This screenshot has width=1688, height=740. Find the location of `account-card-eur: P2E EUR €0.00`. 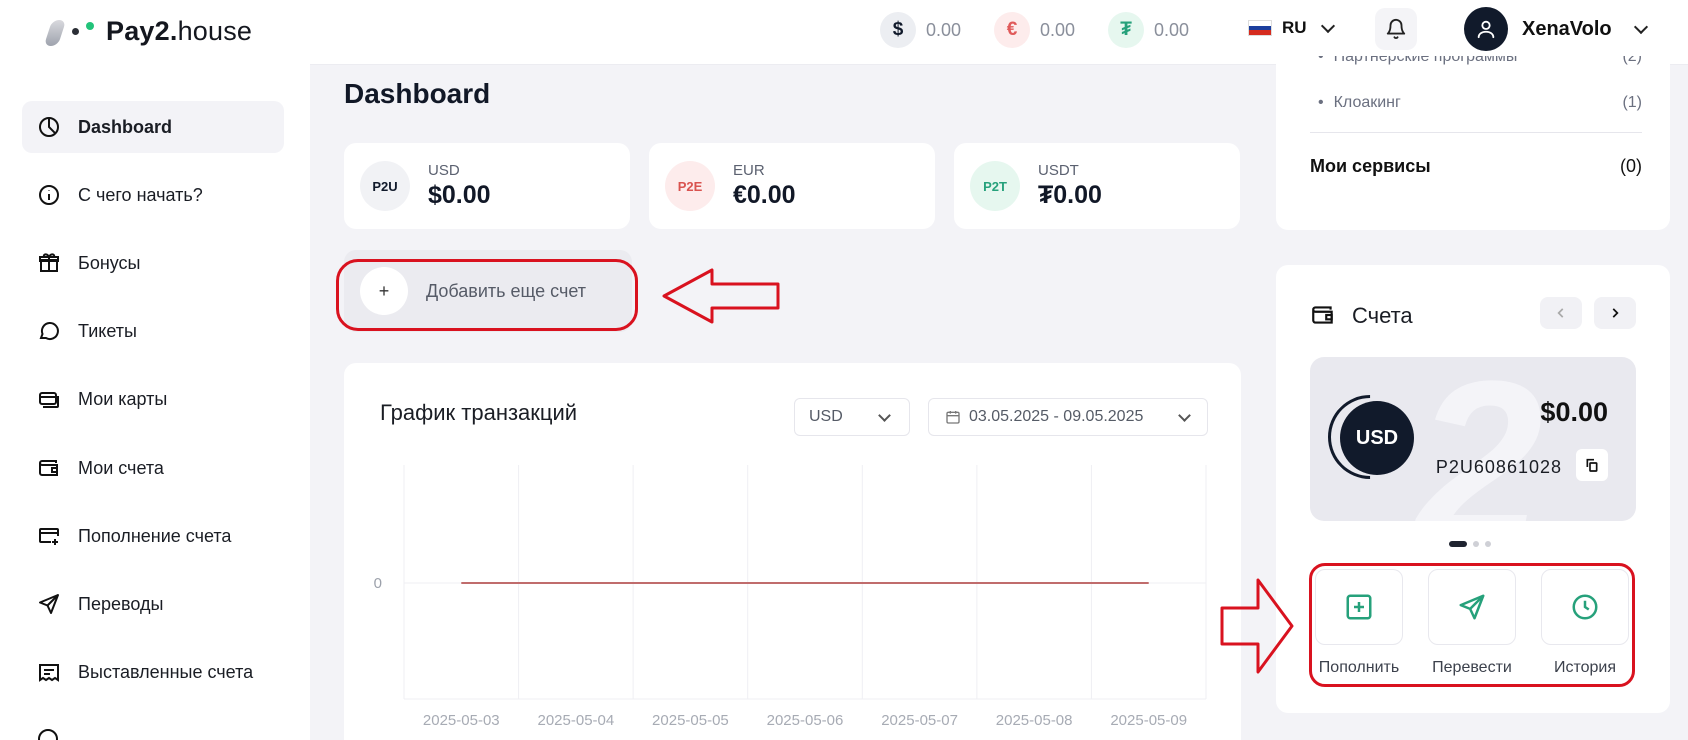

account-card-eur: P2E EUR €0.00 is located at coordinates (792, 186).